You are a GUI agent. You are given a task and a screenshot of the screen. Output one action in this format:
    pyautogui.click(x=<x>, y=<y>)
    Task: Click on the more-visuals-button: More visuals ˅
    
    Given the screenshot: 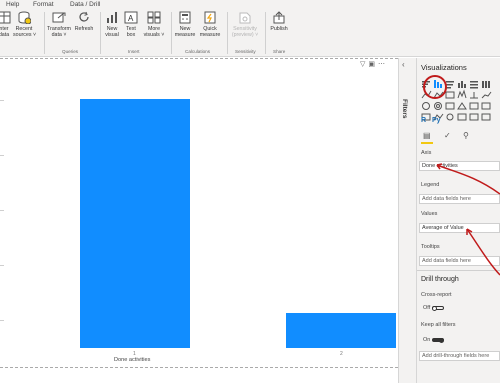 What is the action you would take?
    pyautogui.click(x=154, y=24)
    